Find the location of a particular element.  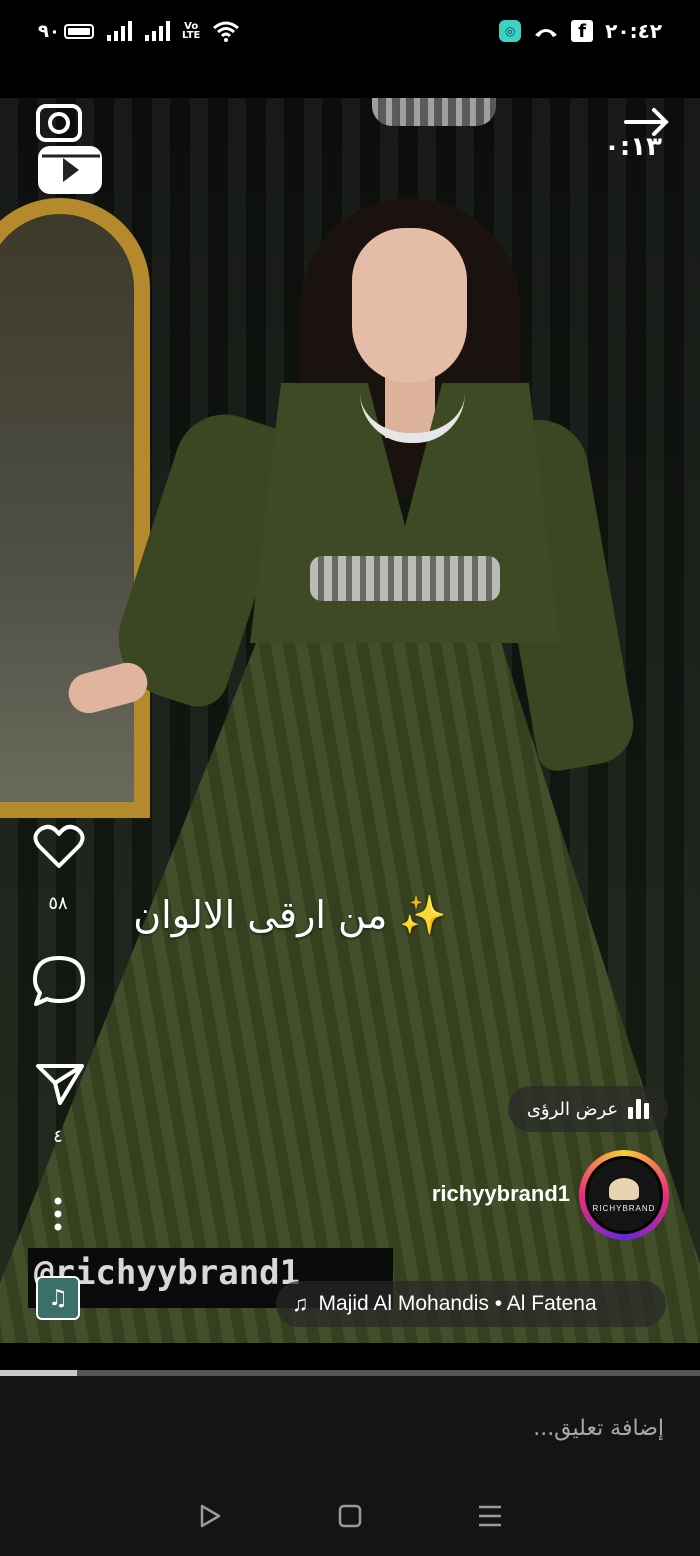

chandelier is located at coordinates (434, 112).